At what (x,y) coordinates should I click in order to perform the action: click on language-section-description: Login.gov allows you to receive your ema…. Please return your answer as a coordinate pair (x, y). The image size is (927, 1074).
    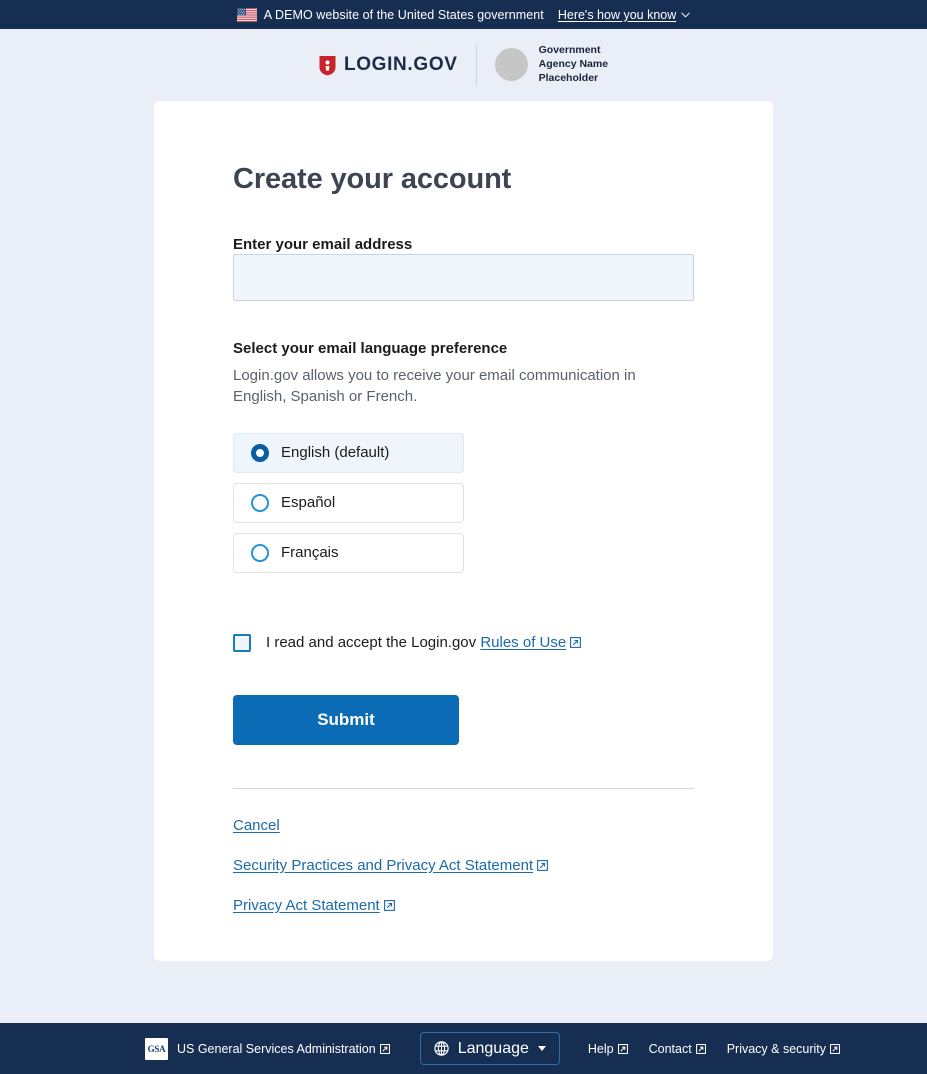
    Looking at the image, I should click on (434, 386).